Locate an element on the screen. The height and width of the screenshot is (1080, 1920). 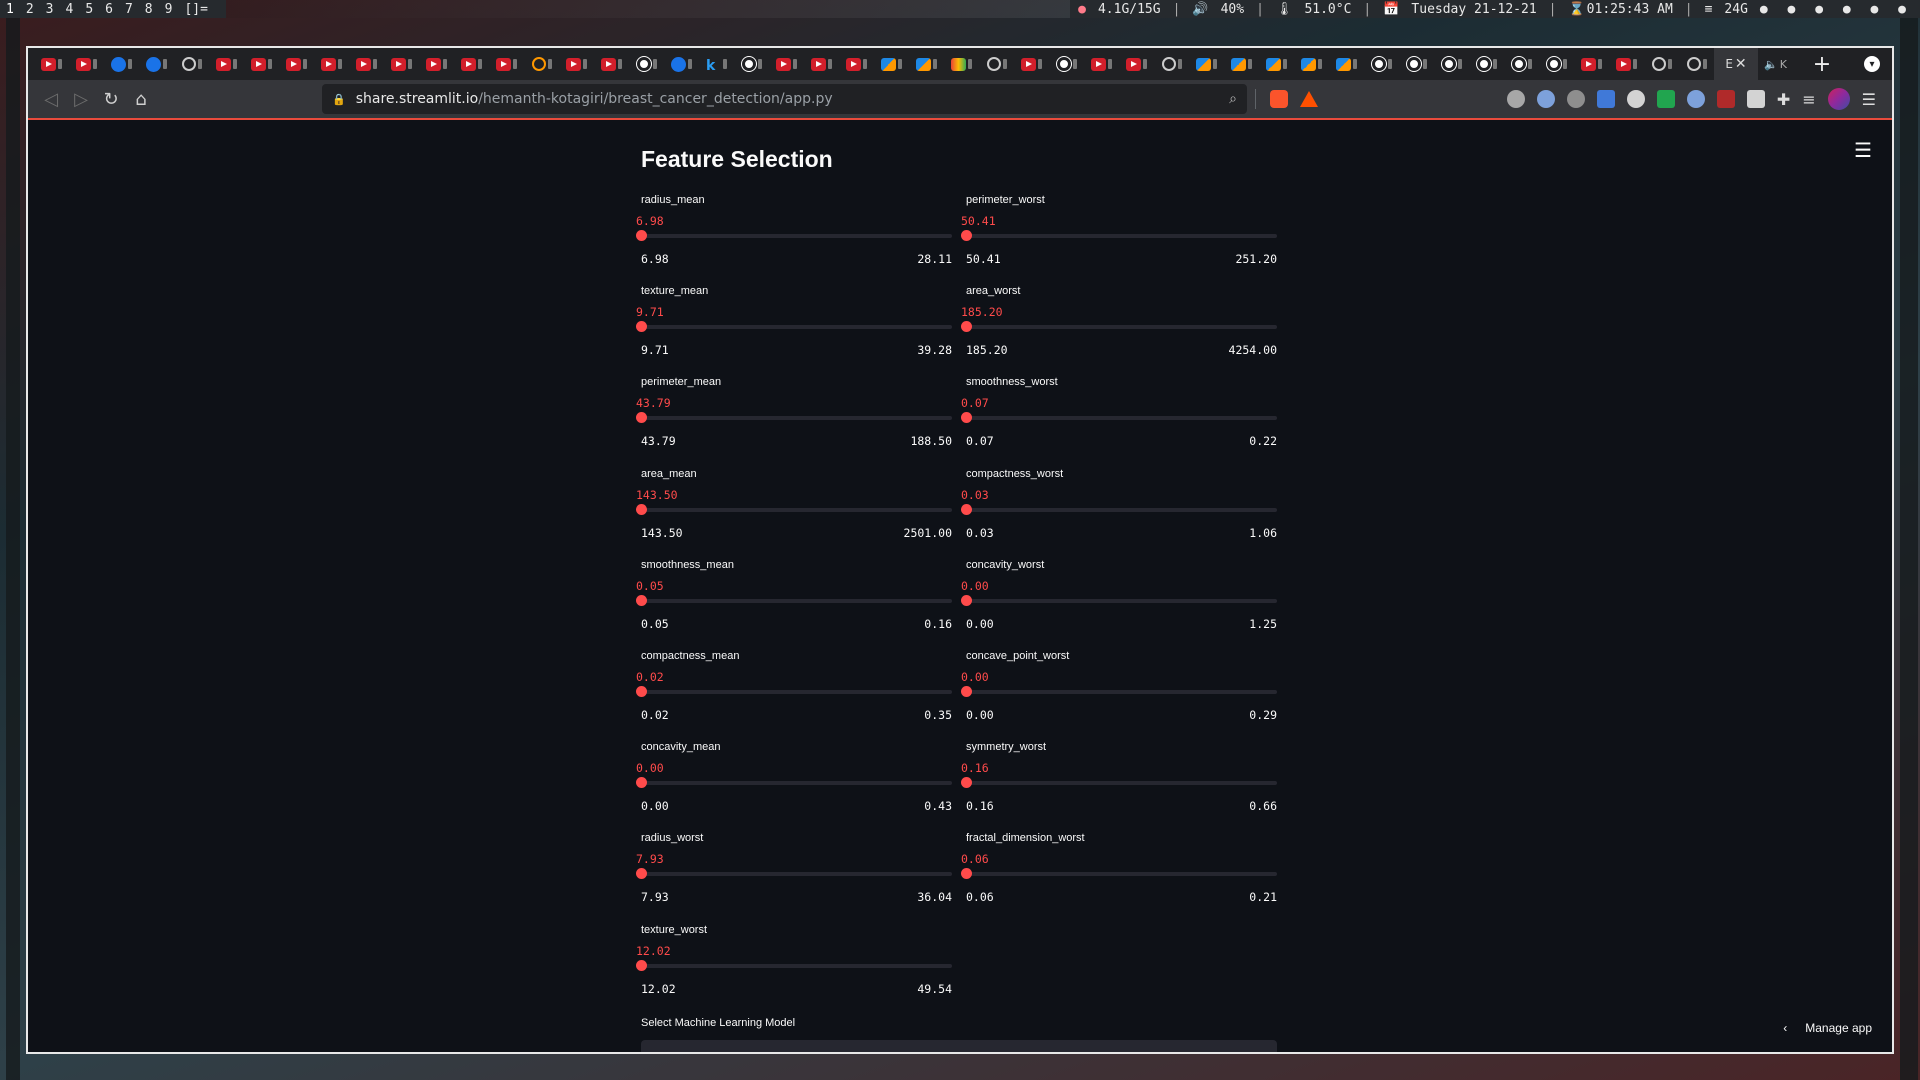
workspace-5: 5 is located at coordinates (89, 9).